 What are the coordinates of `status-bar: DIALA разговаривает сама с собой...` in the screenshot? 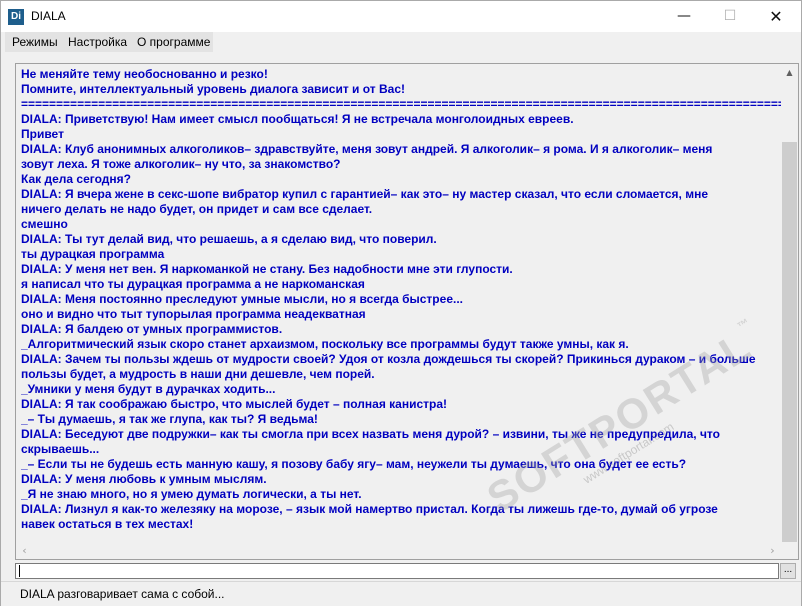 It's located at (401, 593).